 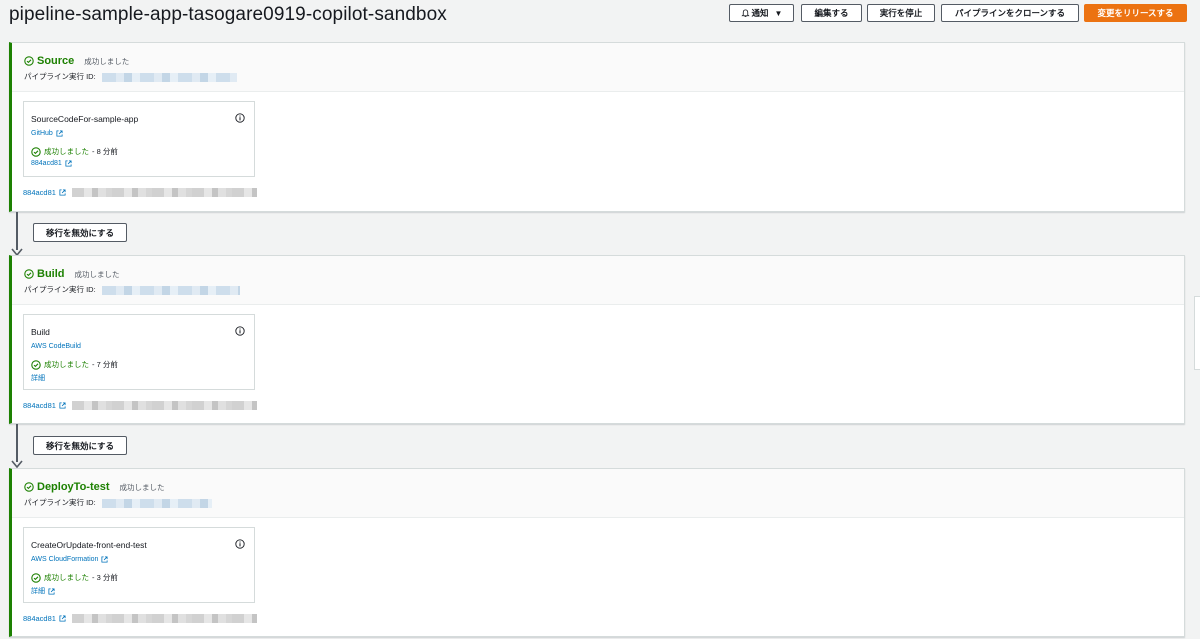 What do you see at coordinates (65, 559) in the screenshot?
I see `provider-label: AWS CloudFormation` at bounding box center [65, 559].